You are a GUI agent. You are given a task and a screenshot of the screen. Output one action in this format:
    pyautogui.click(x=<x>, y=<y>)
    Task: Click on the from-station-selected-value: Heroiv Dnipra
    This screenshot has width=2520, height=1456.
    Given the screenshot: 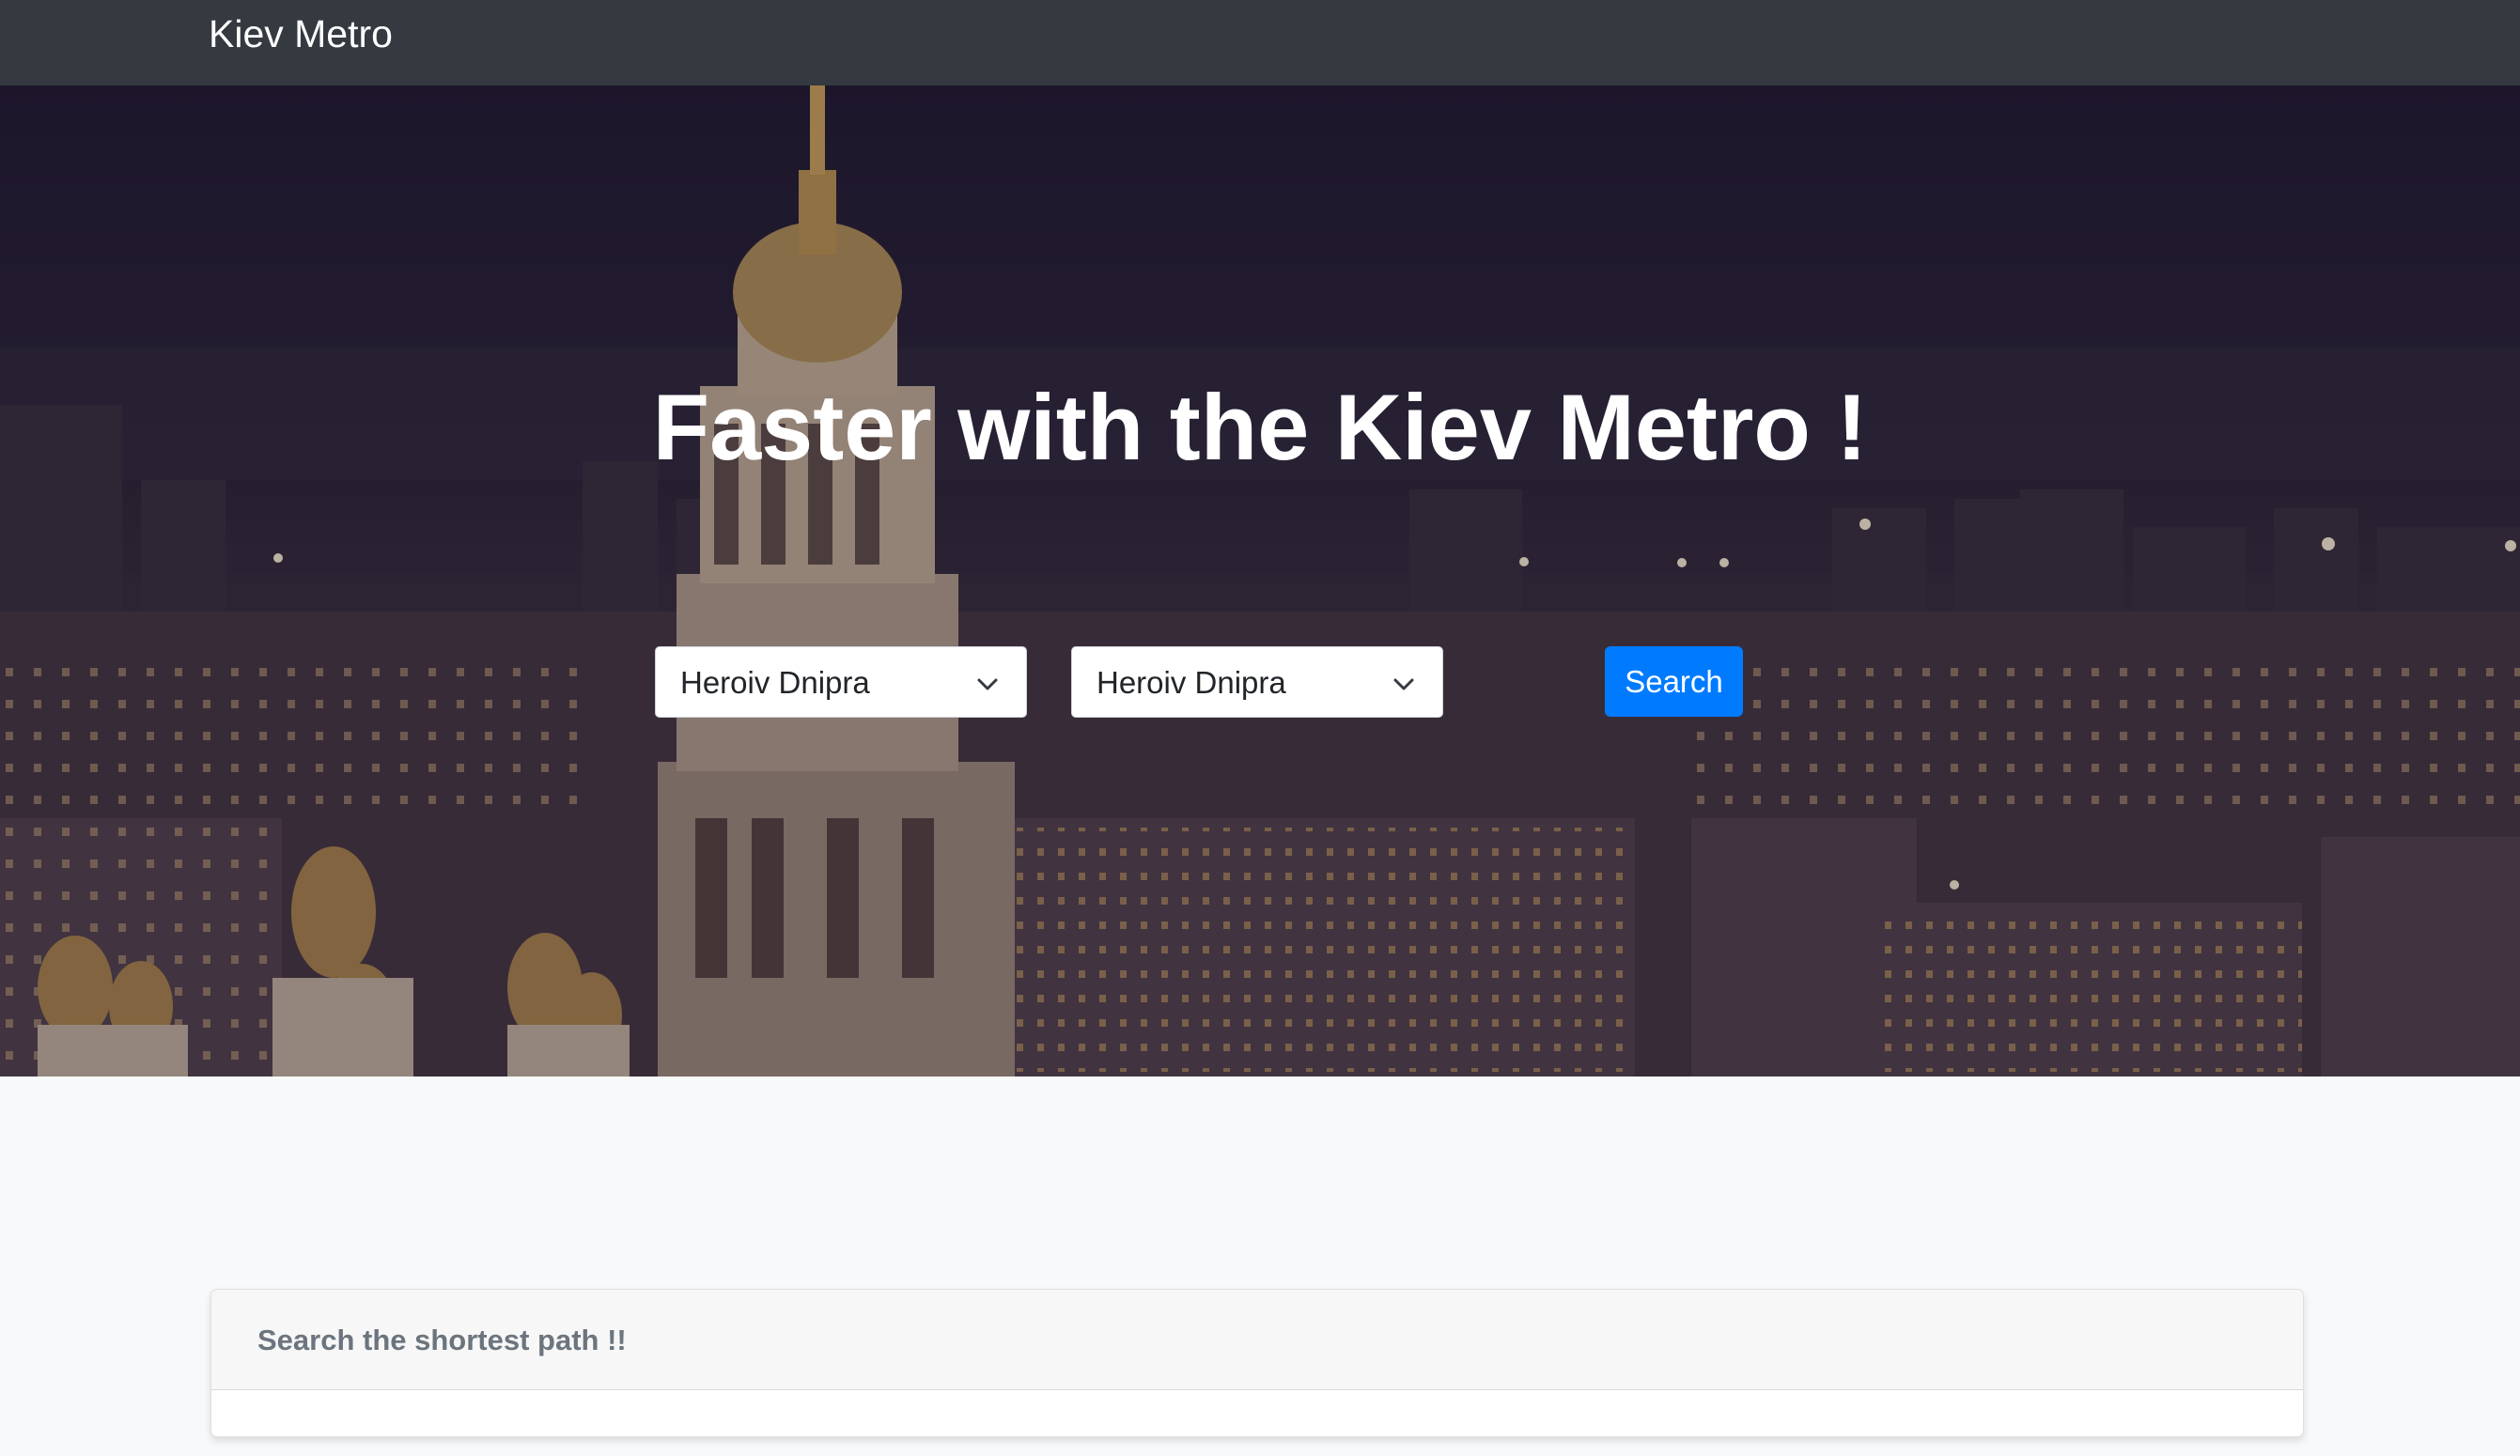 What is the action you would take?
    pyautogui.click(x=775, y=682)
    